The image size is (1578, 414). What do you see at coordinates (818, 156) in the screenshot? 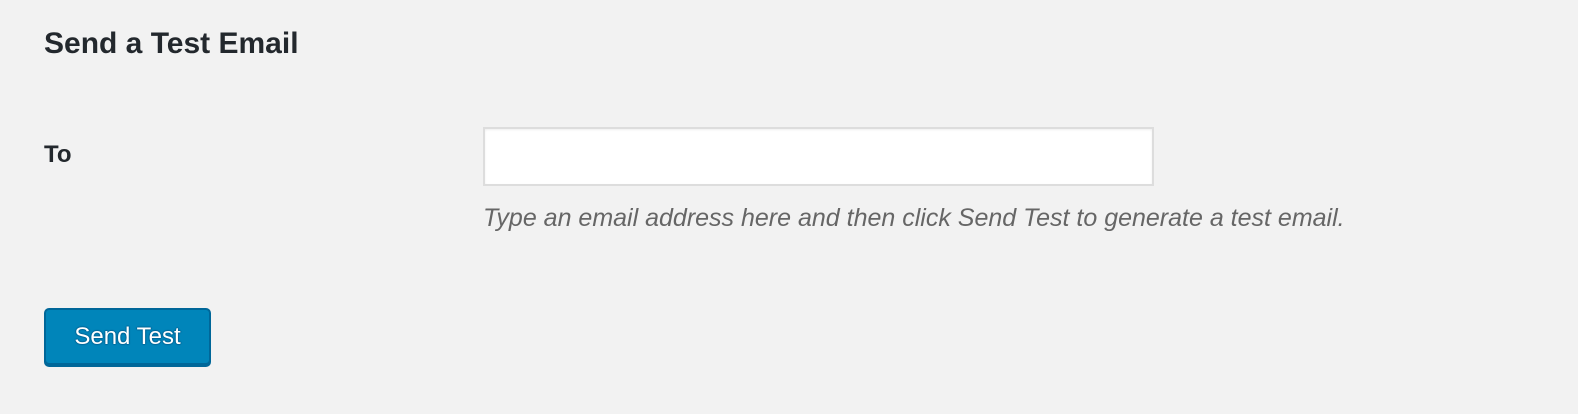
I see `to-email-input` at bounding box center [818, 156].